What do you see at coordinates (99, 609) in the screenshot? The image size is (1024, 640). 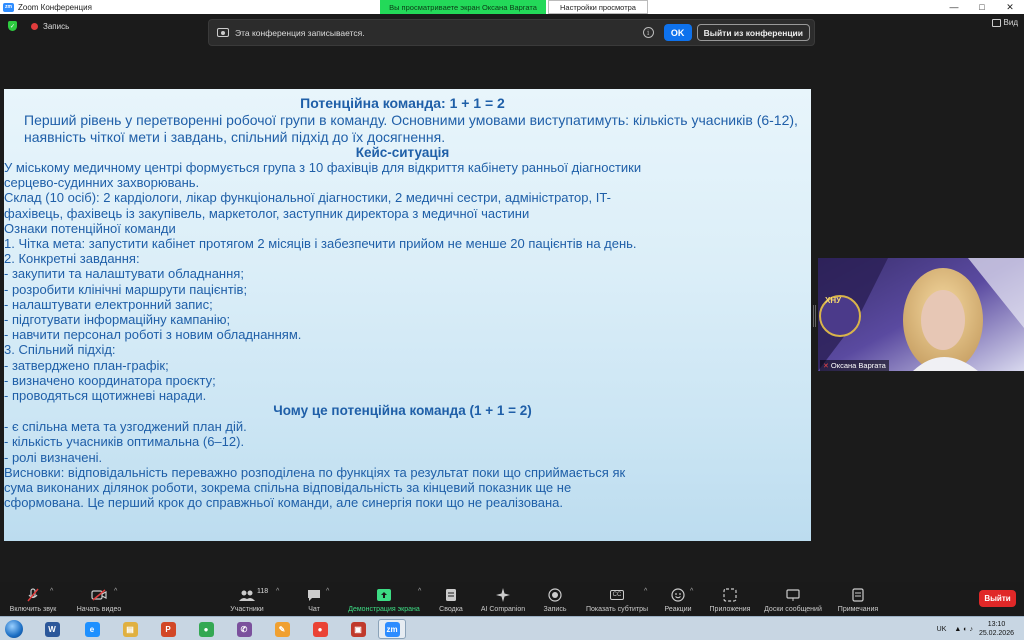 I see `start-video-label: Начать видео` at bounding box center [99, 609].